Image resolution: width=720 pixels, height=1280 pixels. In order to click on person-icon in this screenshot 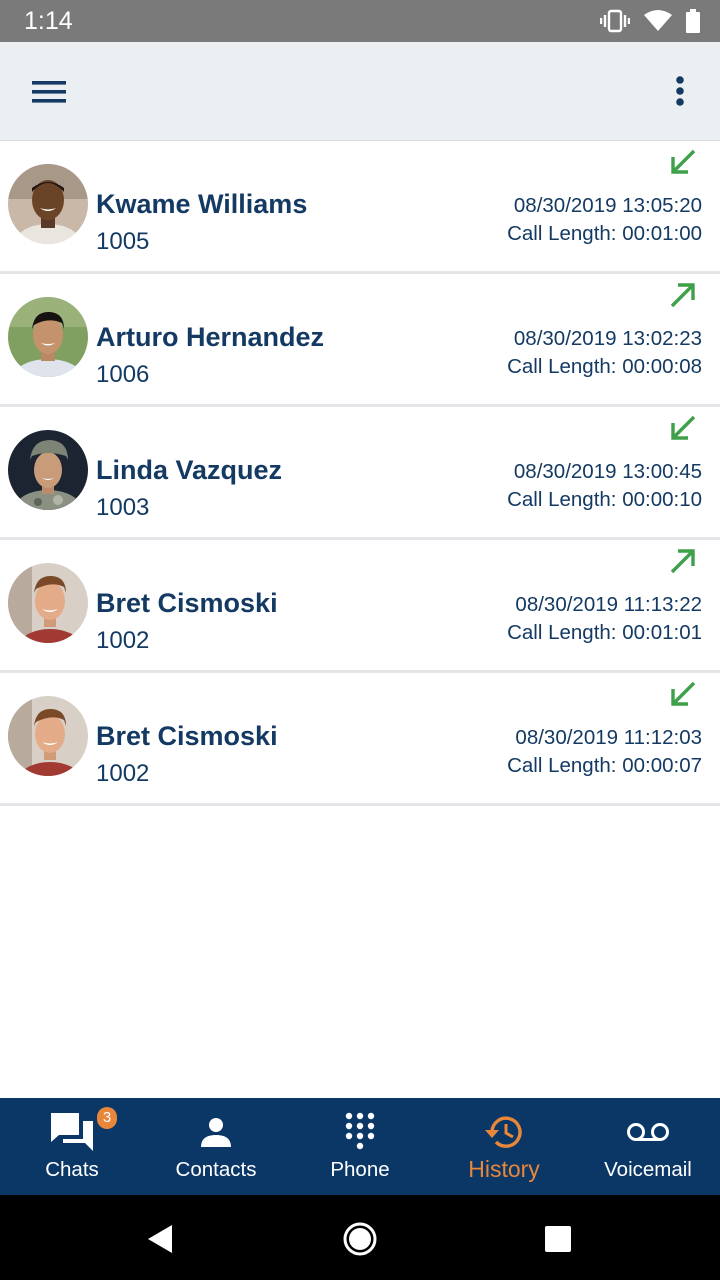, I will do `click(216, 1132)`.